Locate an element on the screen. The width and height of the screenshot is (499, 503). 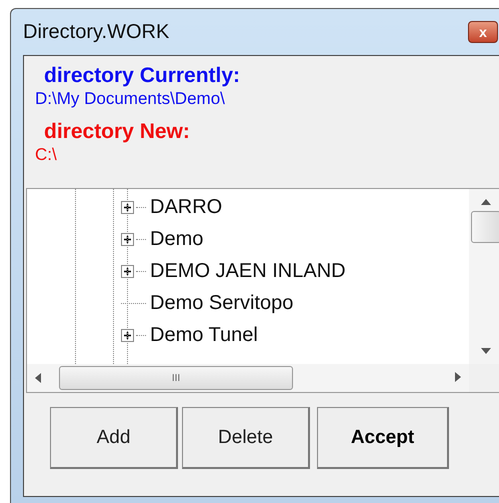
dialog-button: Add is located at coordinates (114, 438).